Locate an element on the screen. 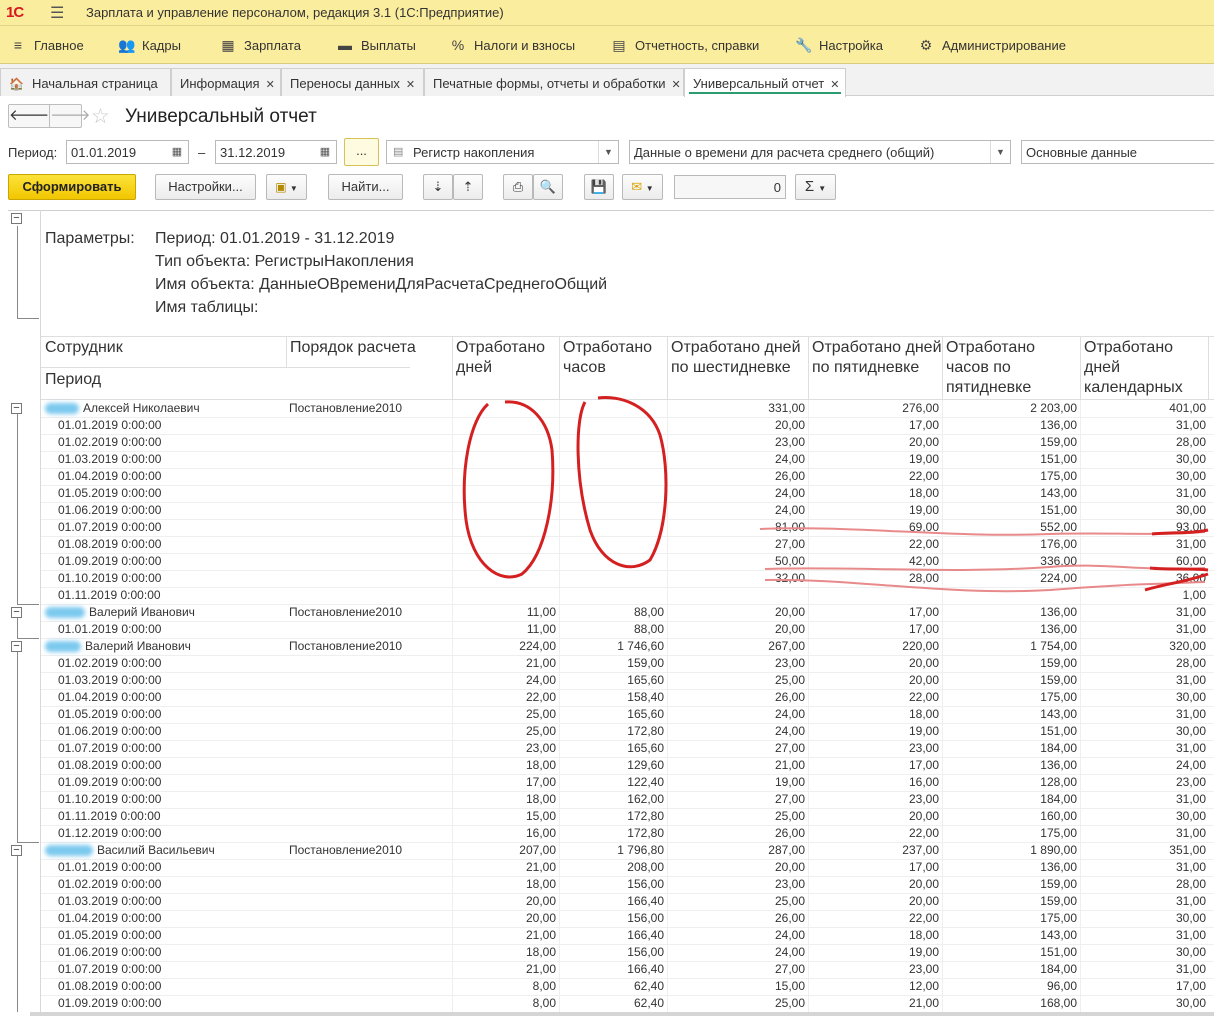  object-type-select: ▤ Регистр накопления ▼ is located at coordinates (502, 152).